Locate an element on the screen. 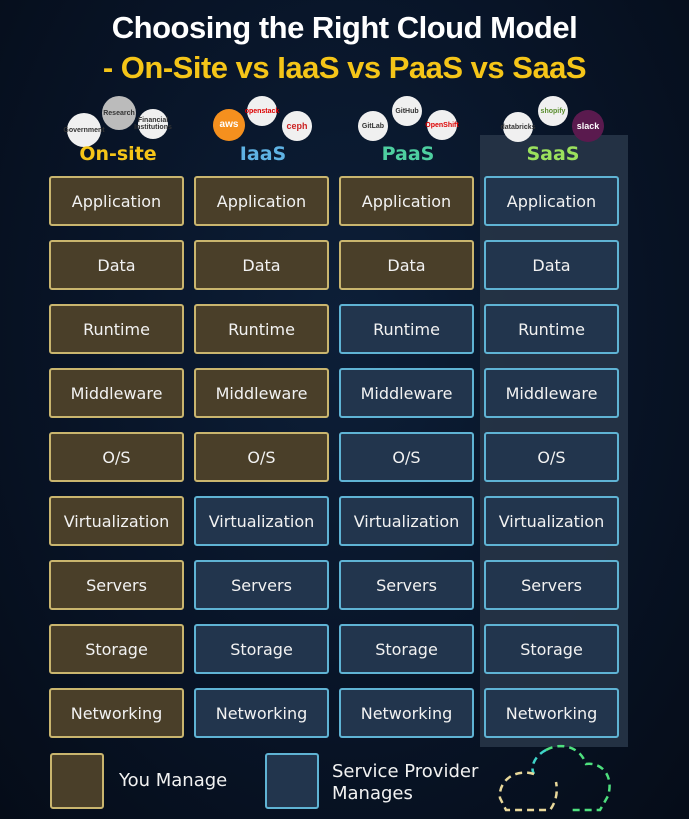 This screenshot has width=689, height=819. cell-on-site-data: Data is located at coordinates (116, 265).